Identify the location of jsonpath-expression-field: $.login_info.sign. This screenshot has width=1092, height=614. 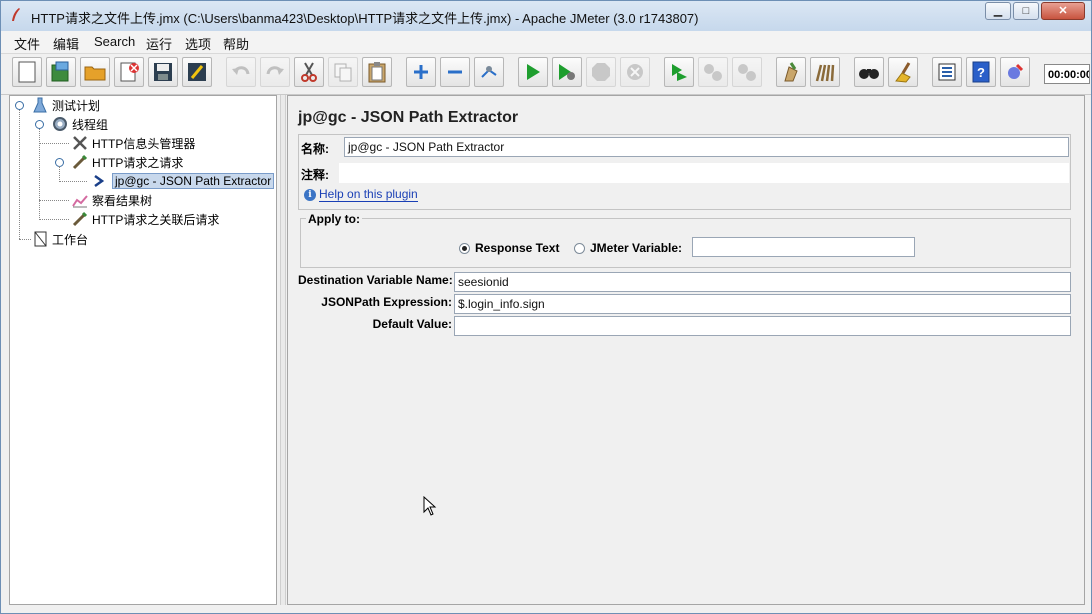
(762, 304).